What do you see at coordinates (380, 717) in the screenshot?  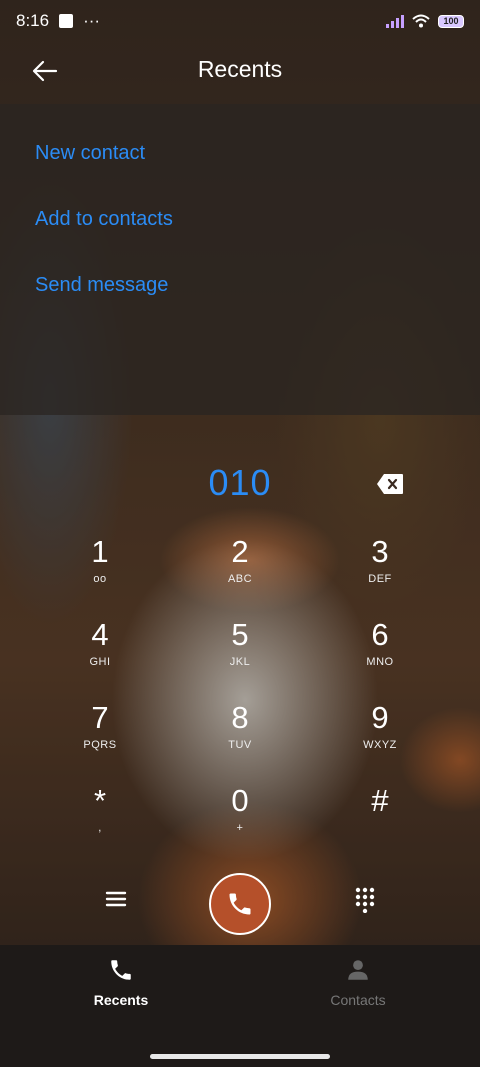 I see `key-digit: 9` at bounding box center [380, 717].